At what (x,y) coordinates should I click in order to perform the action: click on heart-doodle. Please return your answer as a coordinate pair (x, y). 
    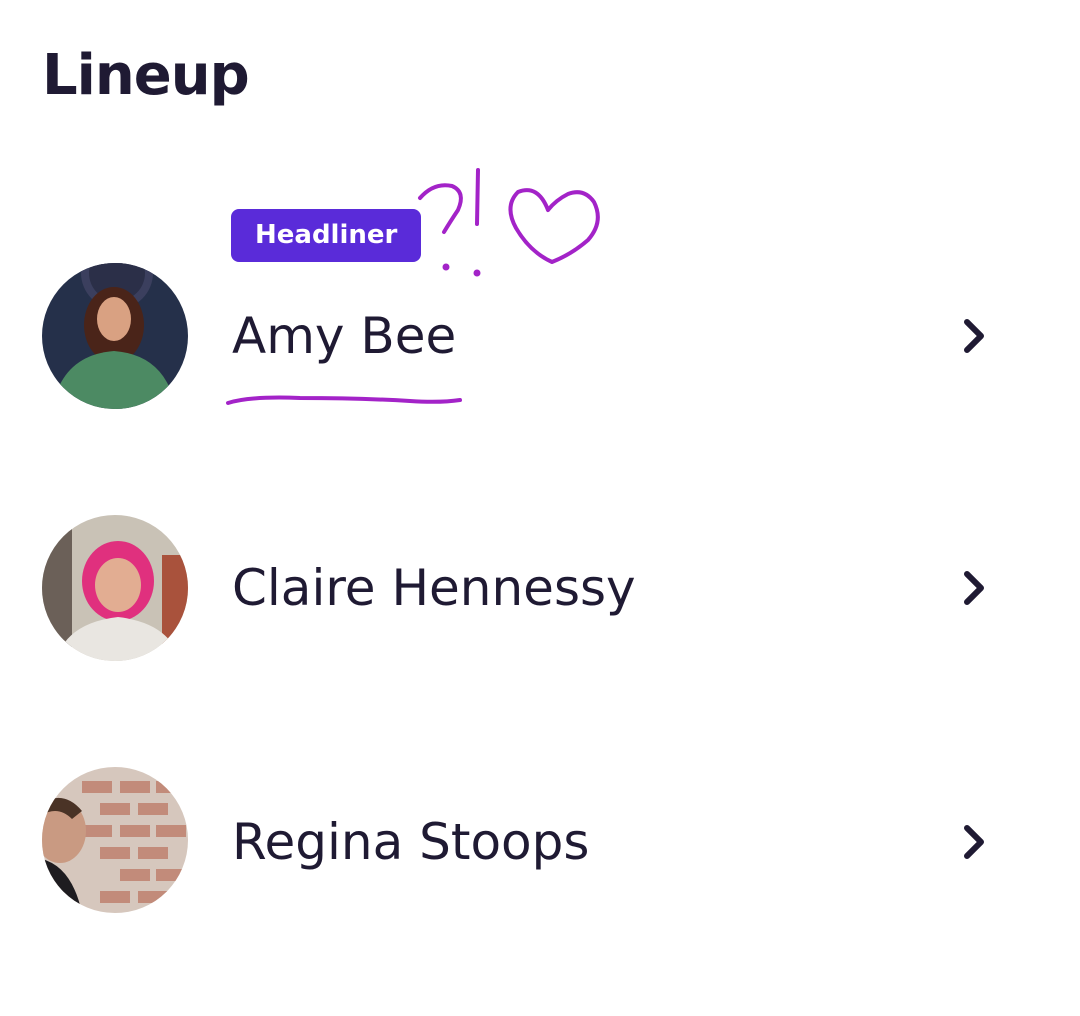
    Looking at the image, I should click on (554, 226).